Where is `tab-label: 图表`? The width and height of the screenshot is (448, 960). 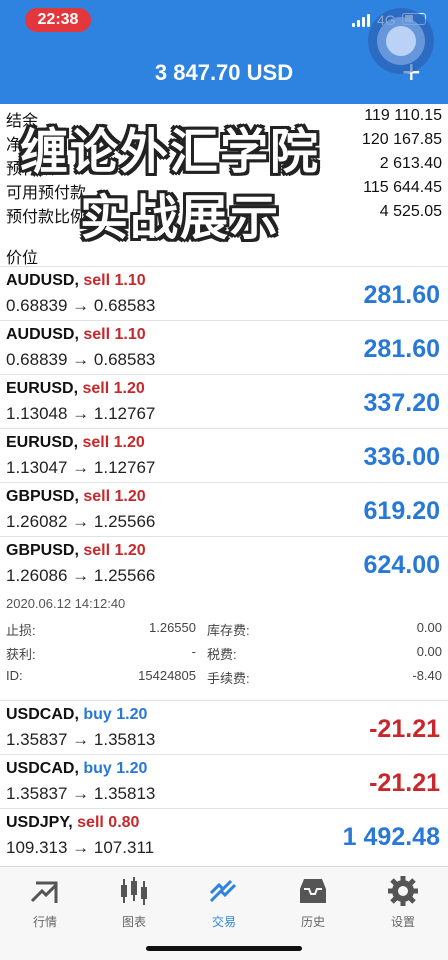 tab-label: 图表 is located at coordinates (133, 922).